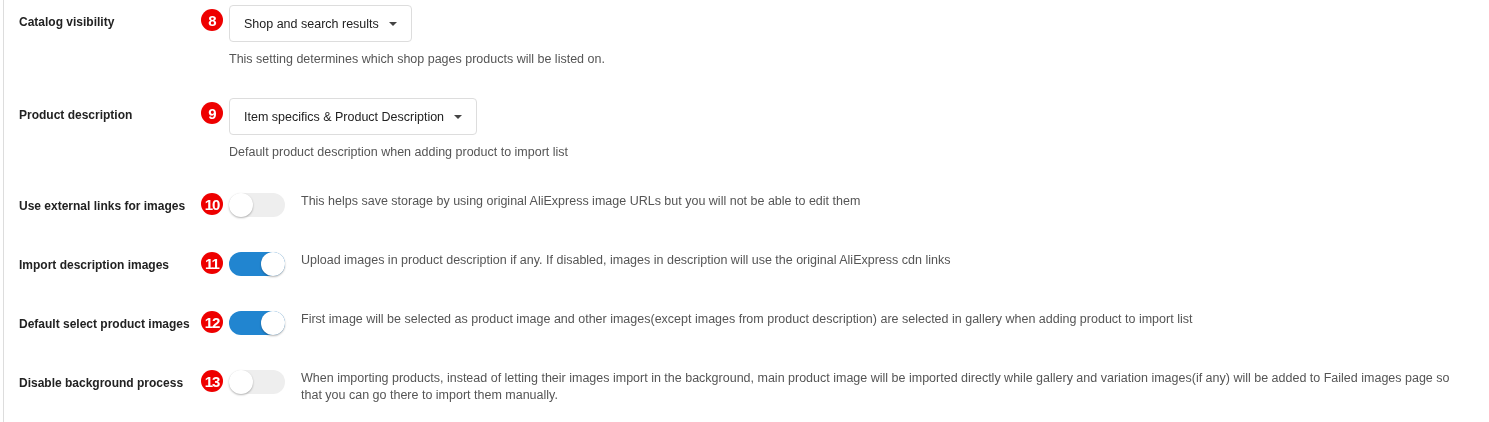  What do you see at coordinates (876, 387) in the screenshot?
I see `help-text: When importing products, instead of letting their images import in the background, main product image will be imported directly while gallery and variation images(if any) will be added to Failed images page so that you can go there to import them manually.` at bounding box center [876, 387].